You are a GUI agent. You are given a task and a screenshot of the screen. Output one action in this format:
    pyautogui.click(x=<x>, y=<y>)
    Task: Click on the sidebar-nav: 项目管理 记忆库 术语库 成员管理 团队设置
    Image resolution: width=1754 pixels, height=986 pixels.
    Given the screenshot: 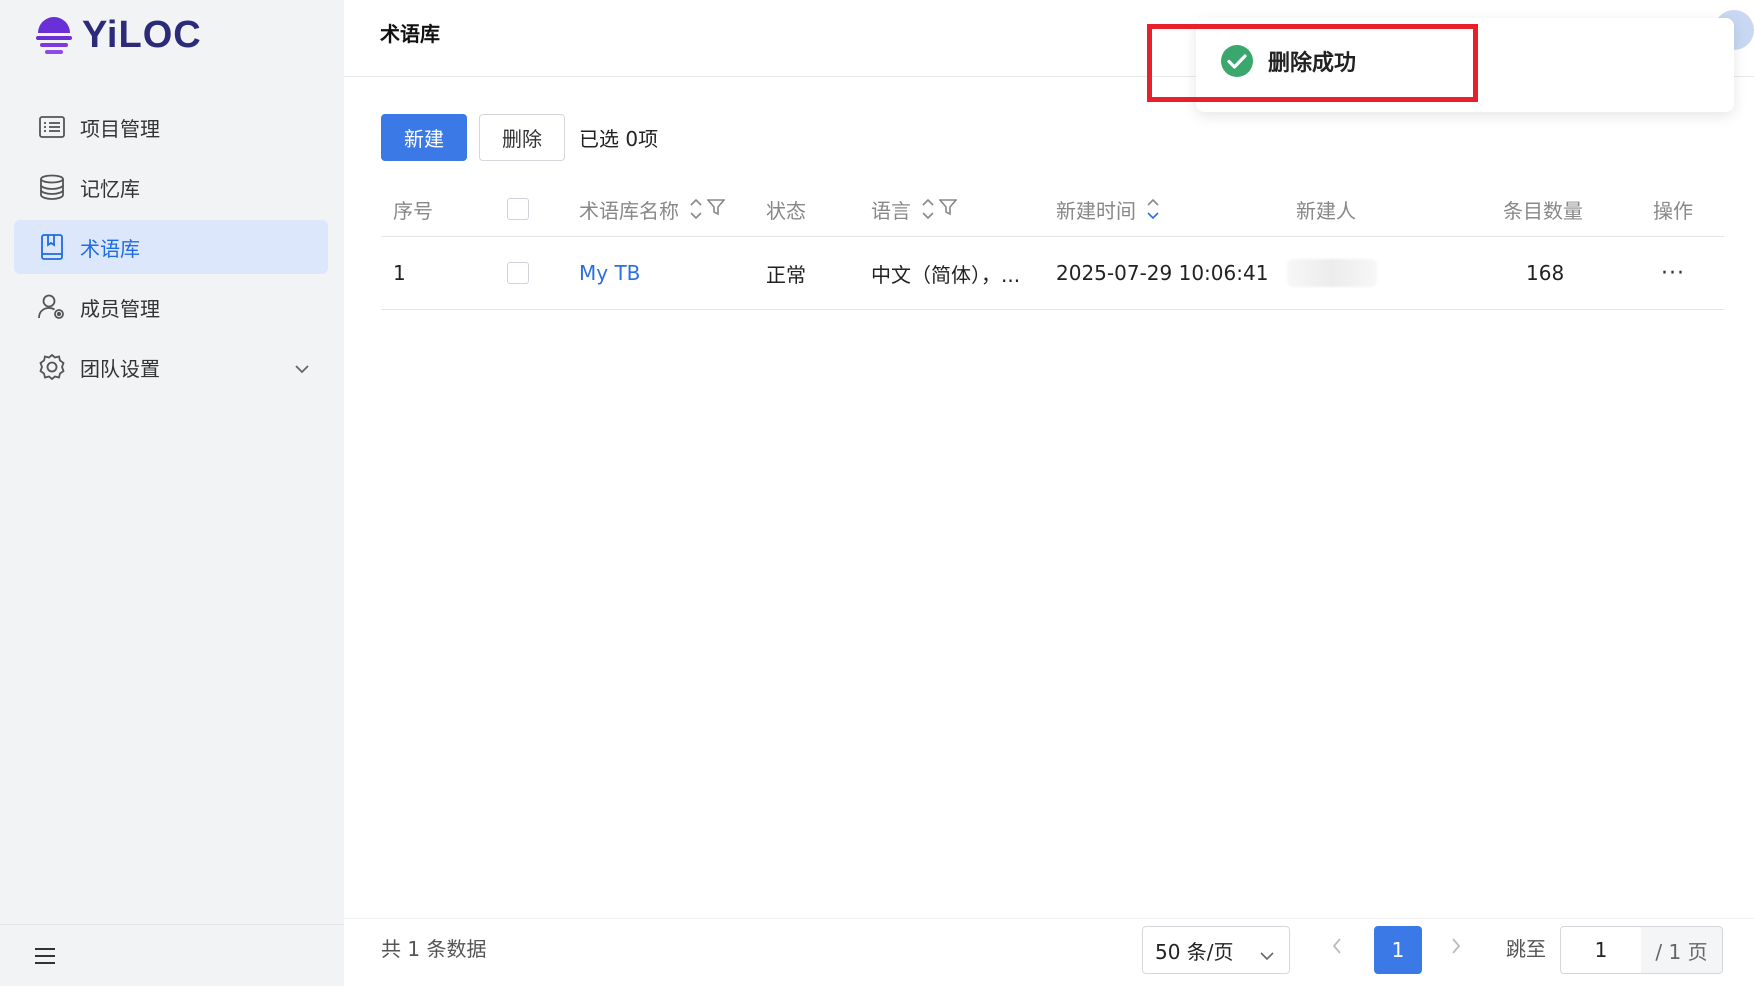 What is the action you would take?
    pyautogui.click(x=171, y=250)
    